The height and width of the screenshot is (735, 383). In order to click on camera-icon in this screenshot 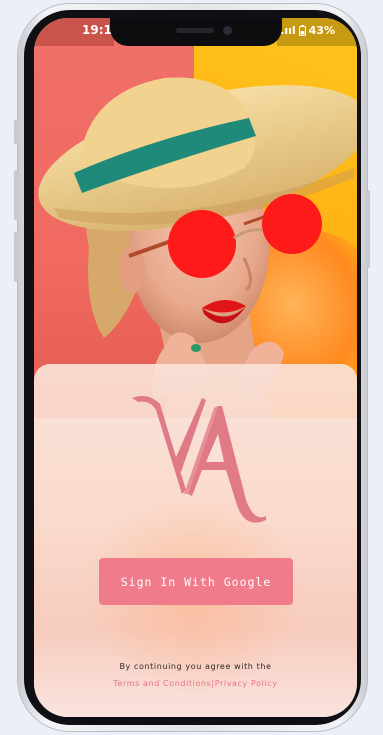, I will do `click(227, 30)`.